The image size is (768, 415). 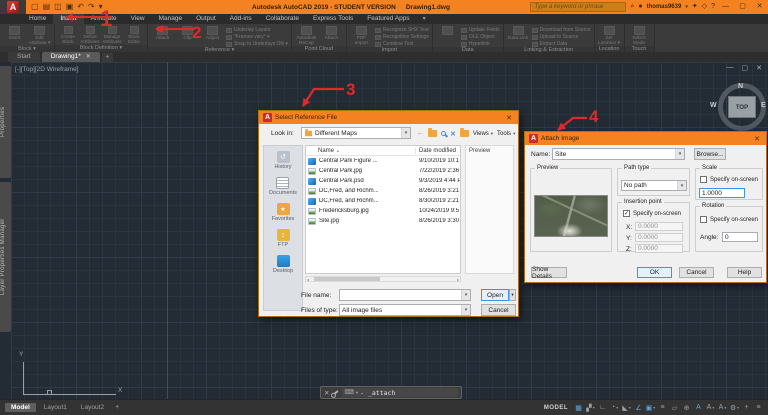 I want to click on signed-in-user: thomas9639, so click(x=664, y=7).